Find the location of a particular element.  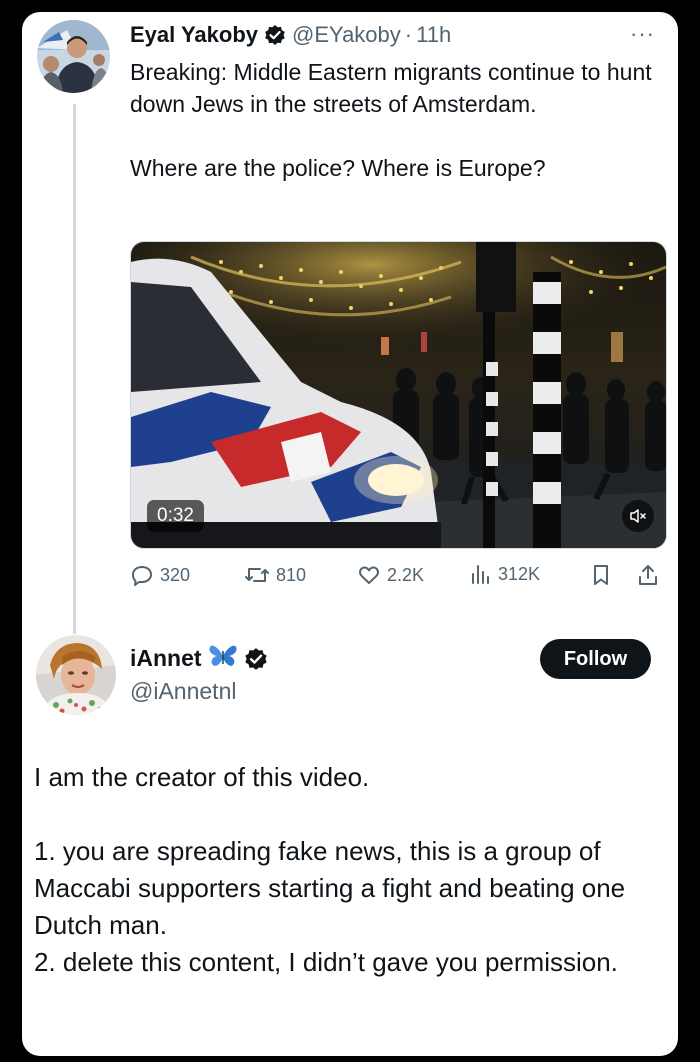

repost-icon is located at coordinates (257, 575).